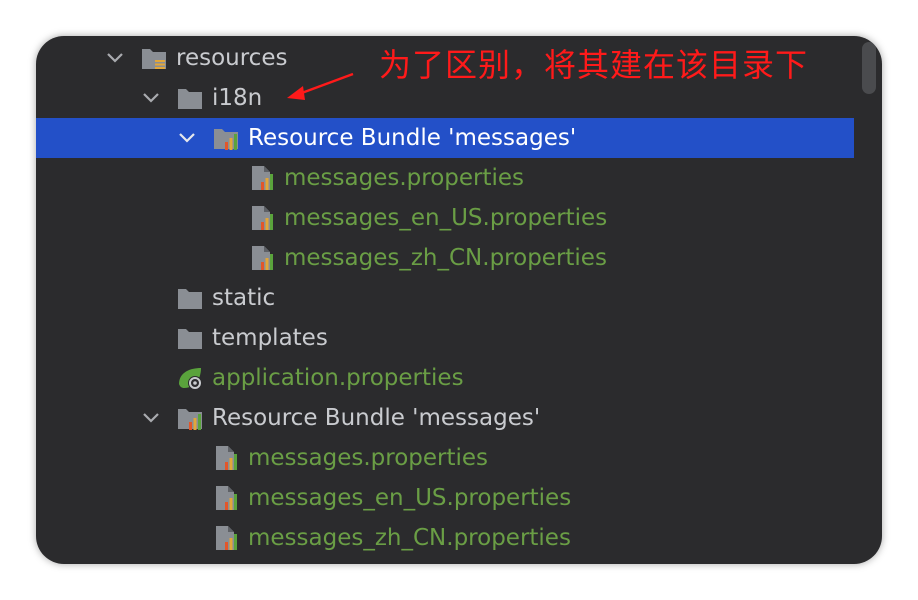  I want to click on tree-item-label: static, so click(244, 298).